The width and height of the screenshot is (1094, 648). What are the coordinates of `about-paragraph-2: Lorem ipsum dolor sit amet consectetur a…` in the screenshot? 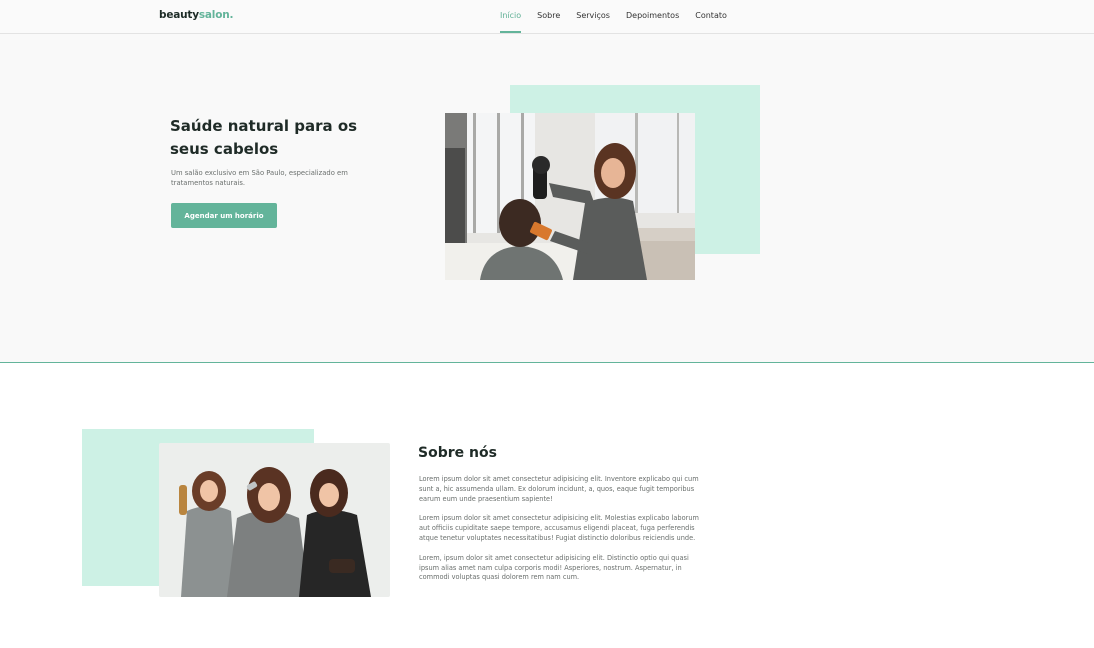 It's located at (559, 528).